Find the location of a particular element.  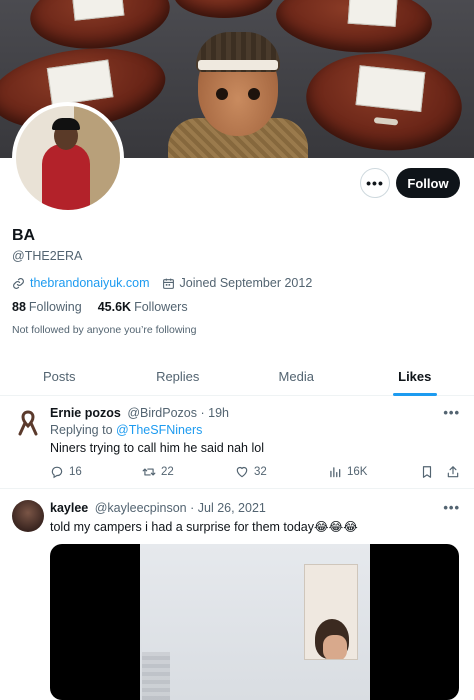

tweet-author-handle: @BirdPozos is located at coordinates (162, 413).